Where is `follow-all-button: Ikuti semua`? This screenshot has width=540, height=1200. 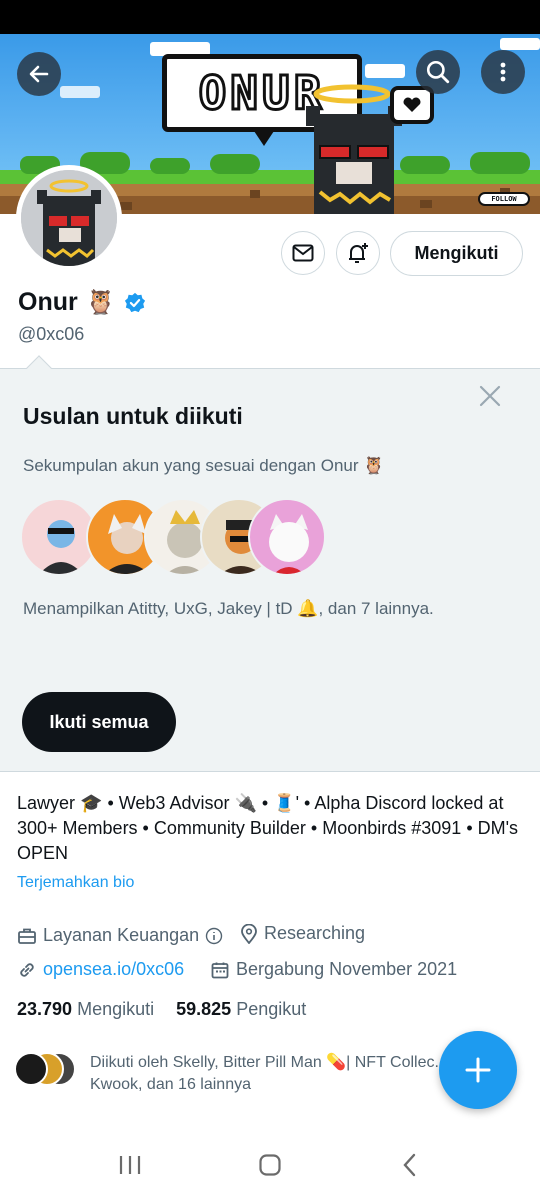 follow-all-button: Ikuti semua is located at coordinates (99, 722).